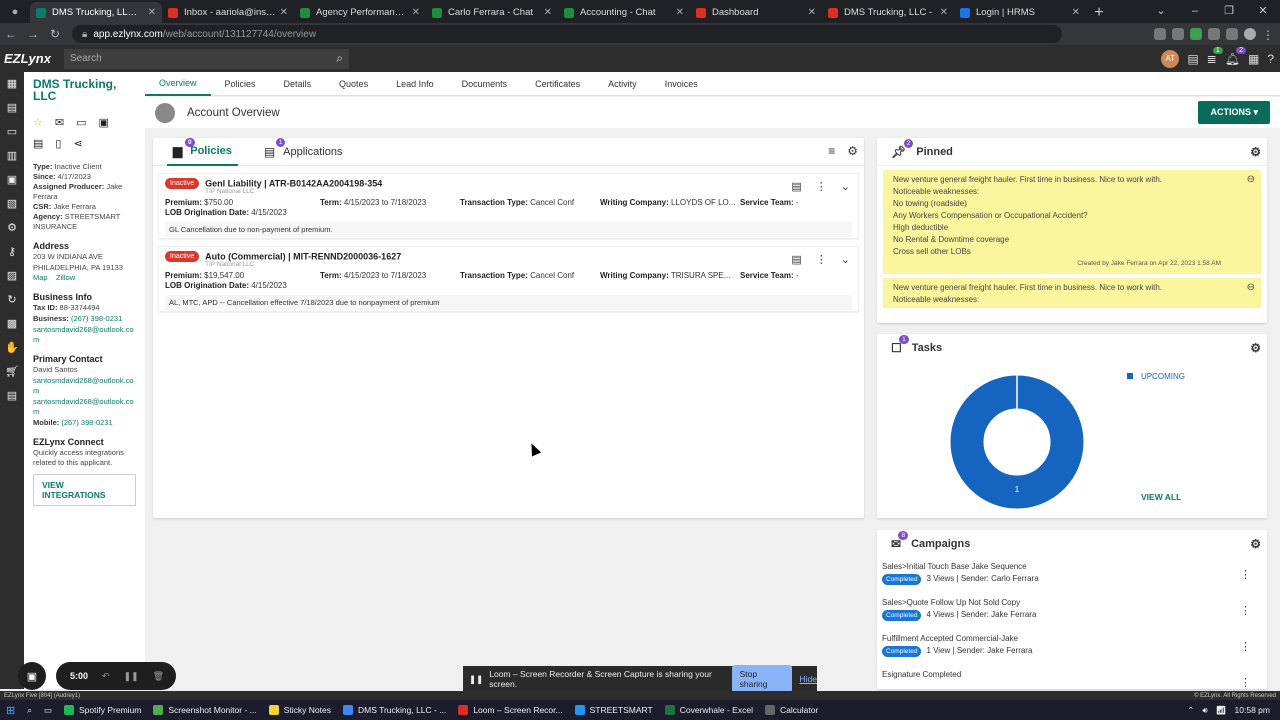  I want to click on taskbar-app: STREETSMART, so click(614, 710).